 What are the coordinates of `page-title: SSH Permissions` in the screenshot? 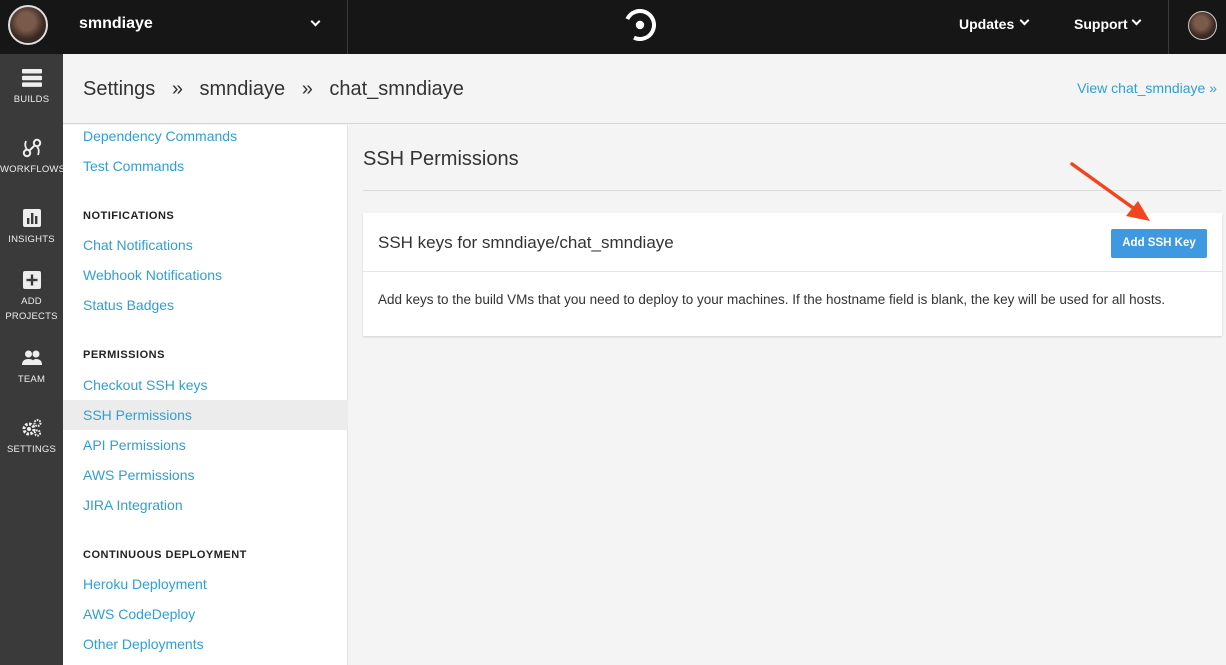 It's located at (441, 159).